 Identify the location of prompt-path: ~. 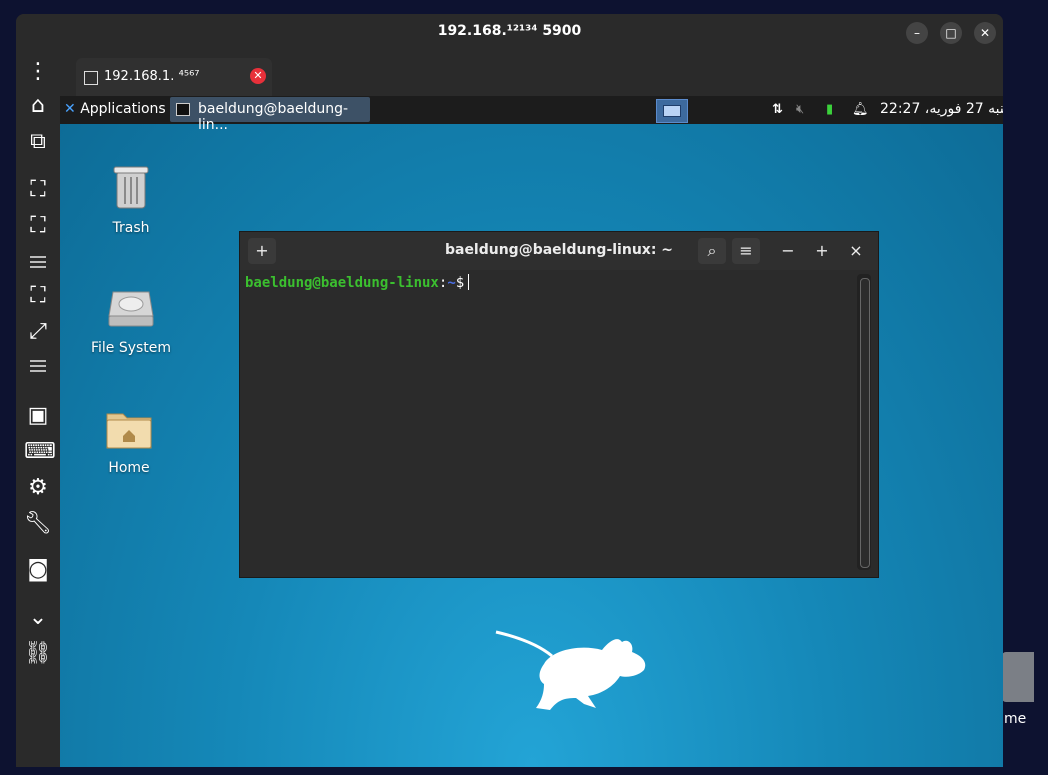
(451, 283).